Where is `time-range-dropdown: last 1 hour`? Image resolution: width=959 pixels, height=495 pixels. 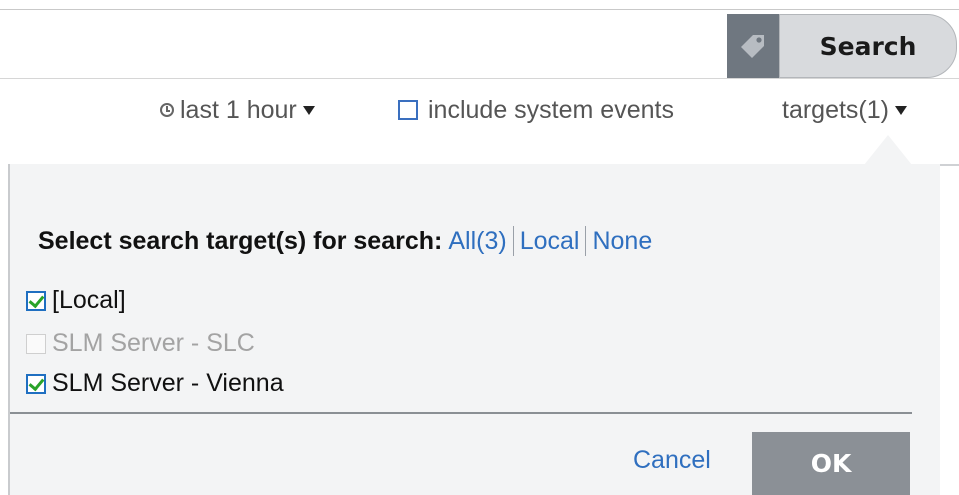 time-range-dropdown: last 1 hour is located at coordinates (237, 110).